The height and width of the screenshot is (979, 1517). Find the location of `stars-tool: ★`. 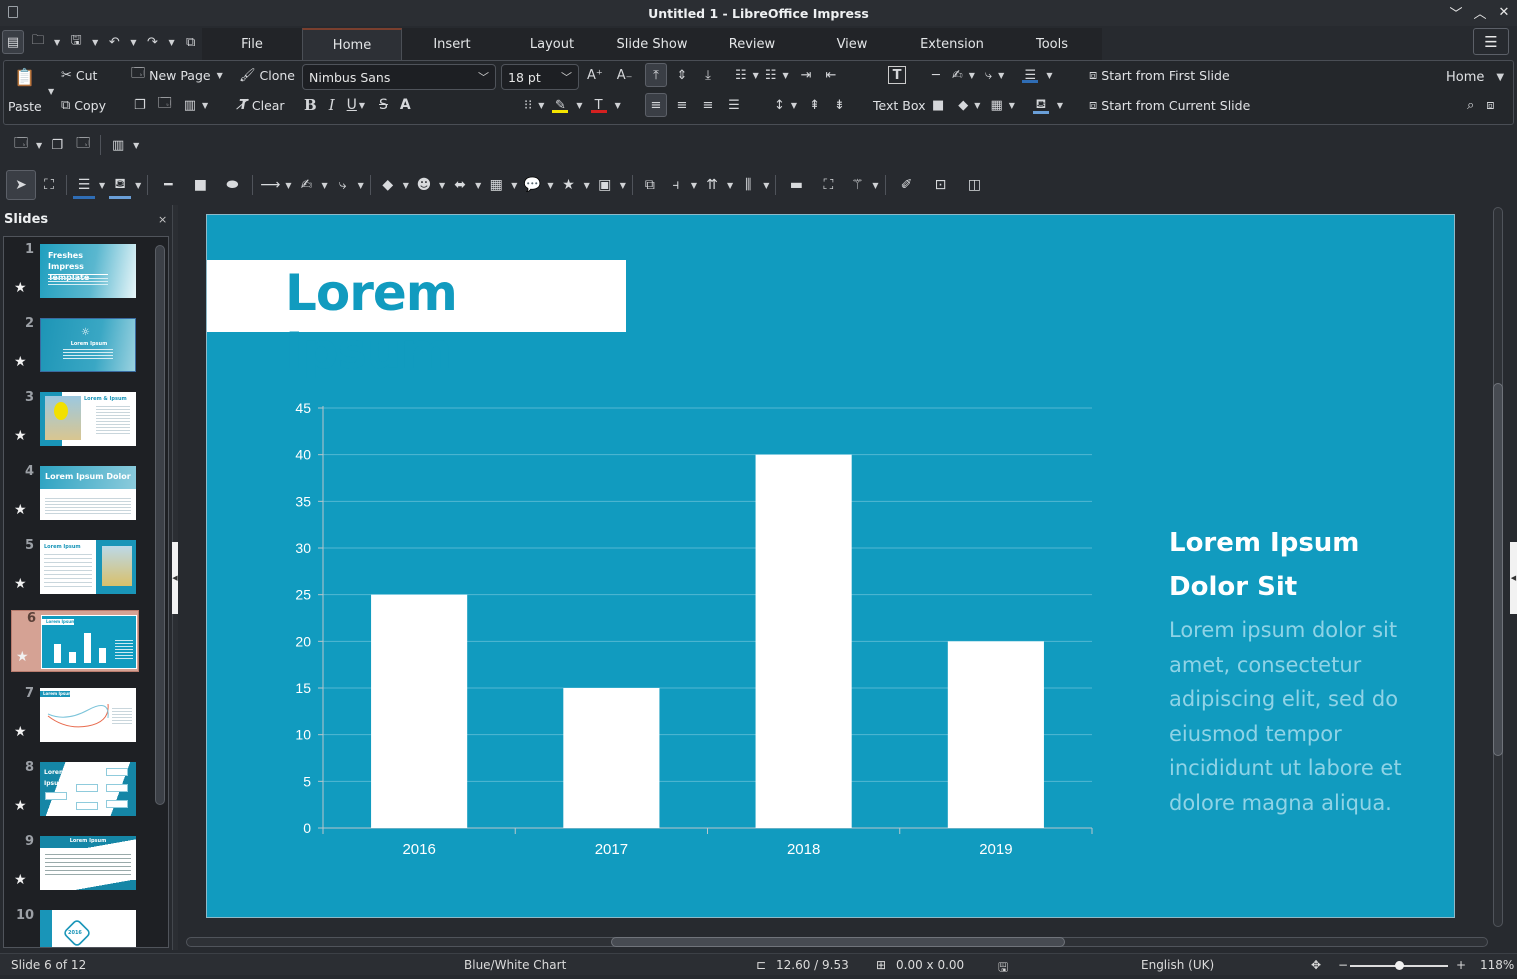

stars-tool: ★ is located at coordinates (569, 185).